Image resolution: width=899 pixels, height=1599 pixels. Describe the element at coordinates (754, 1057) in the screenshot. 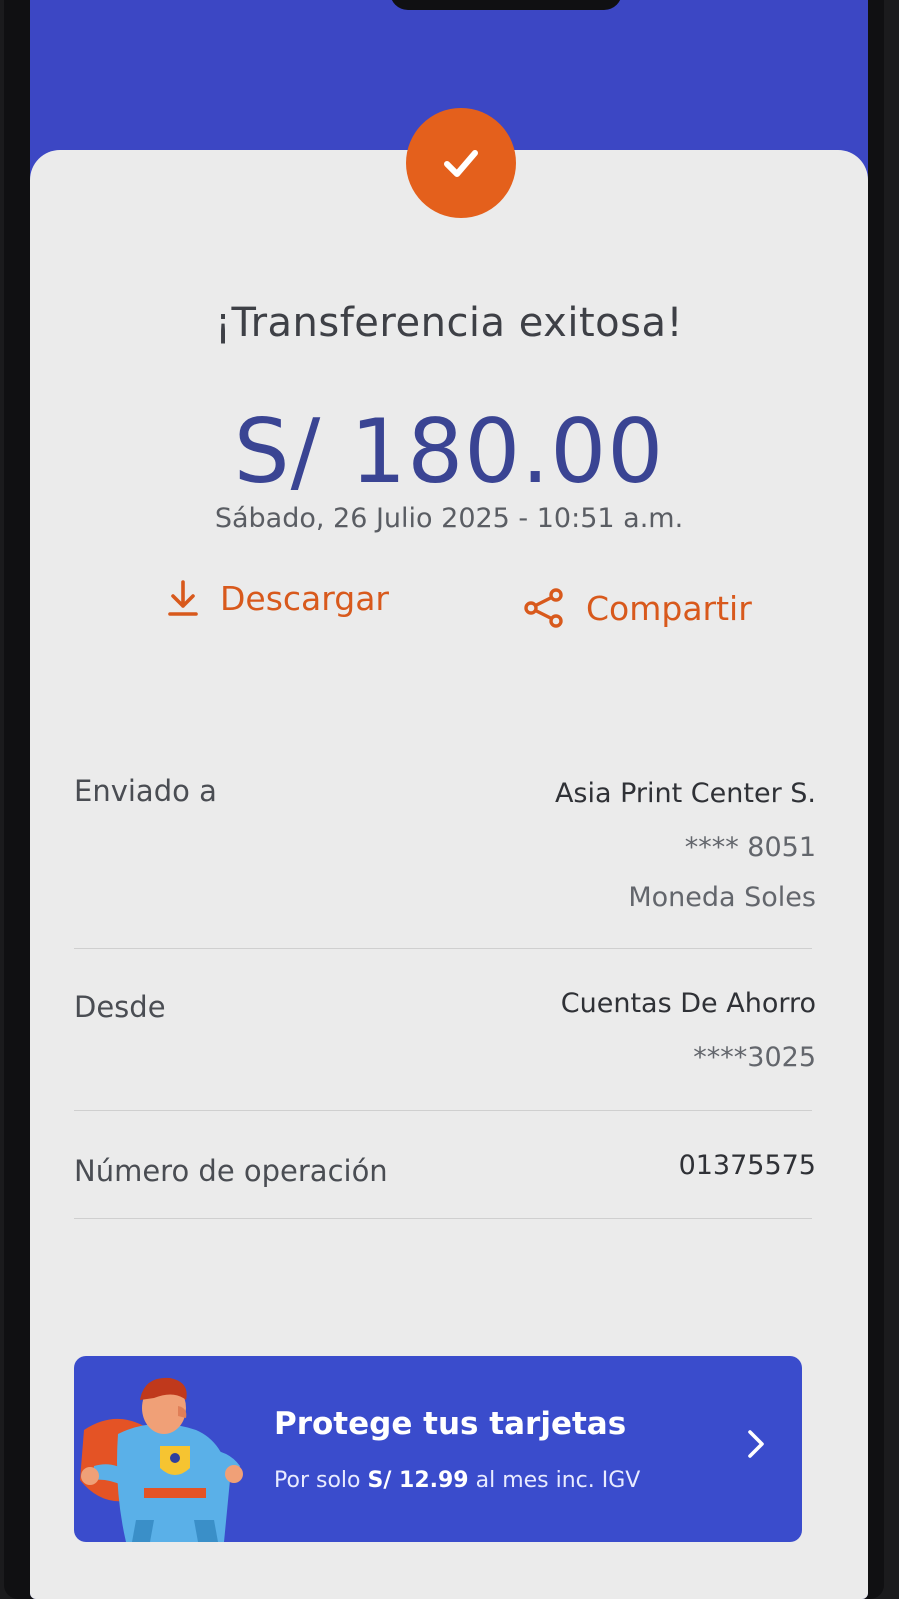

I see `source-account: ****3025` at that location.